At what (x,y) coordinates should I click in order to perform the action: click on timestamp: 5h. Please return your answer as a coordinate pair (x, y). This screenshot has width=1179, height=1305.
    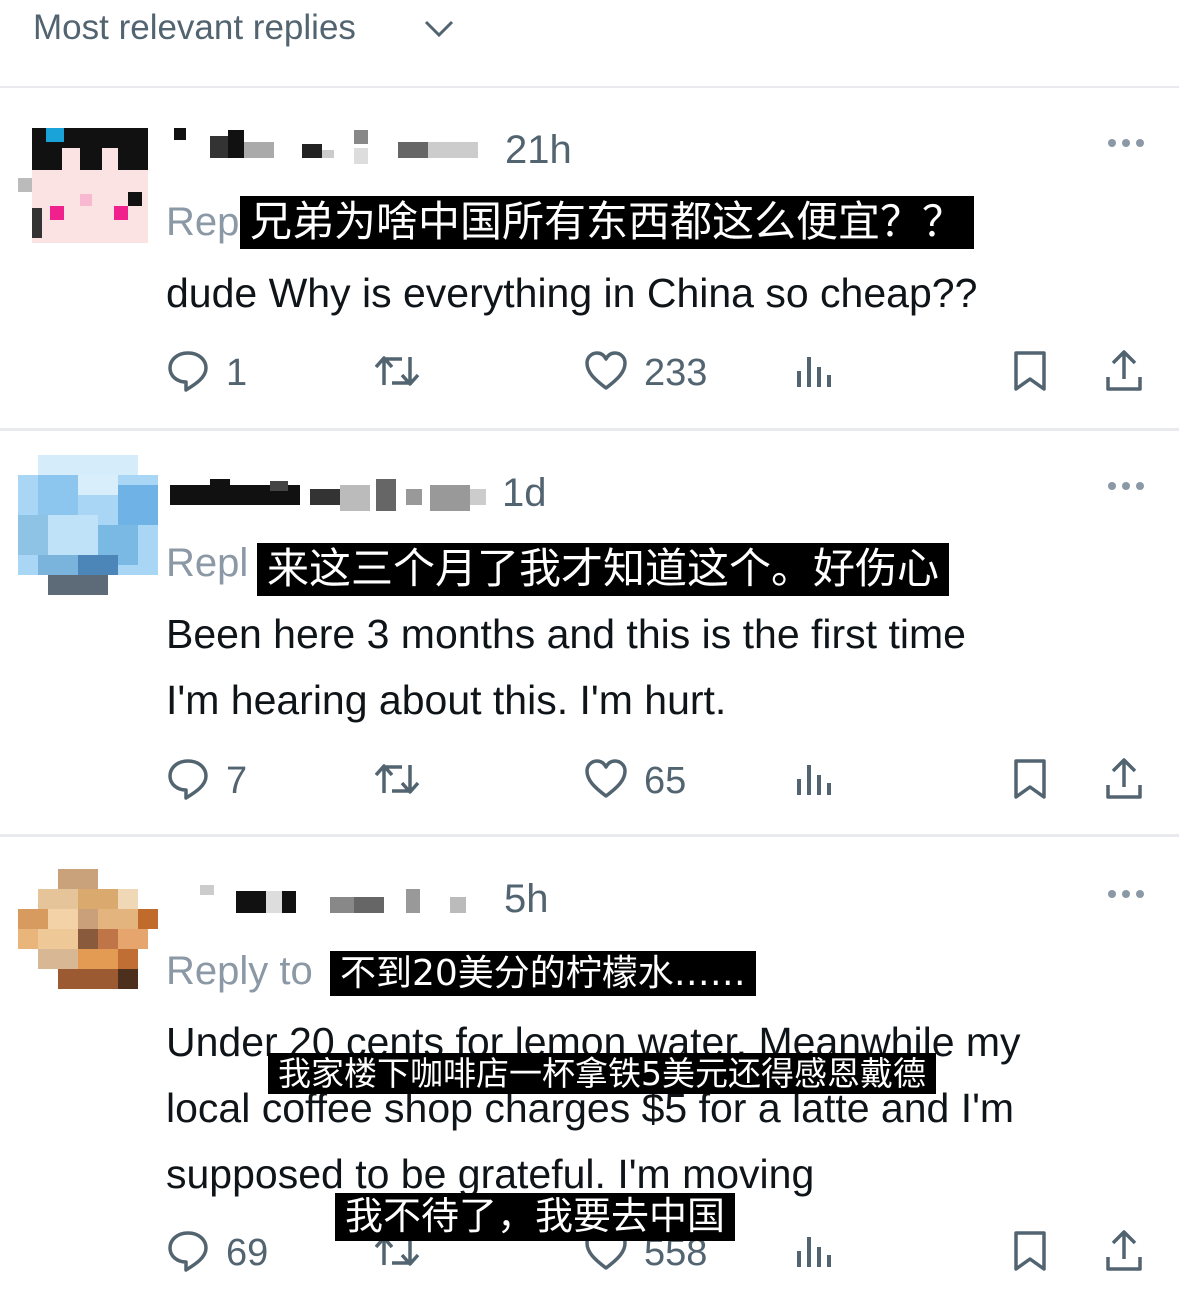
    Looking at the image, I should click on (526, 899).